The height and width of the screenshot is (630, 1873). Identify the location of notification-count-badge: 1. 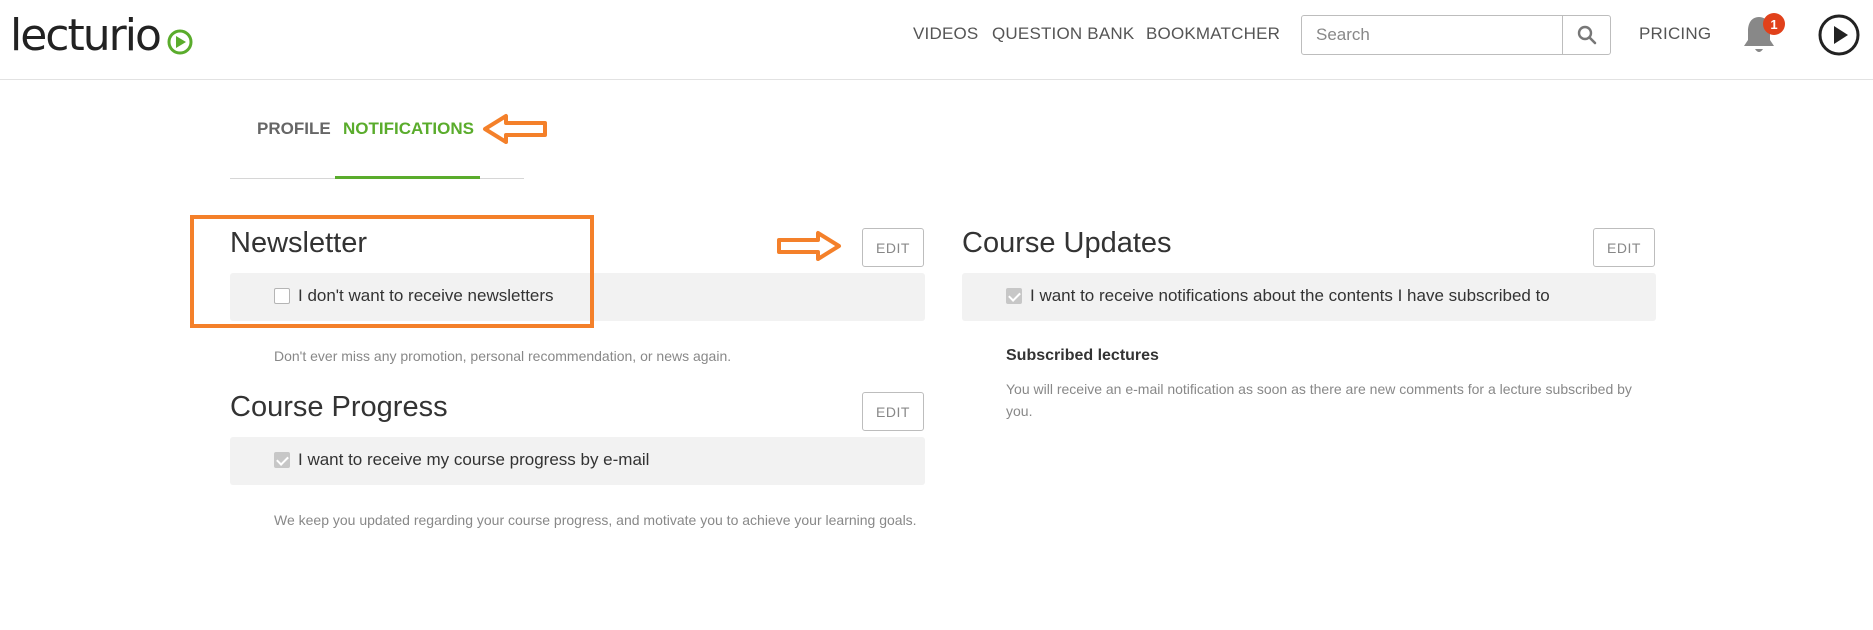
(1774, 24).